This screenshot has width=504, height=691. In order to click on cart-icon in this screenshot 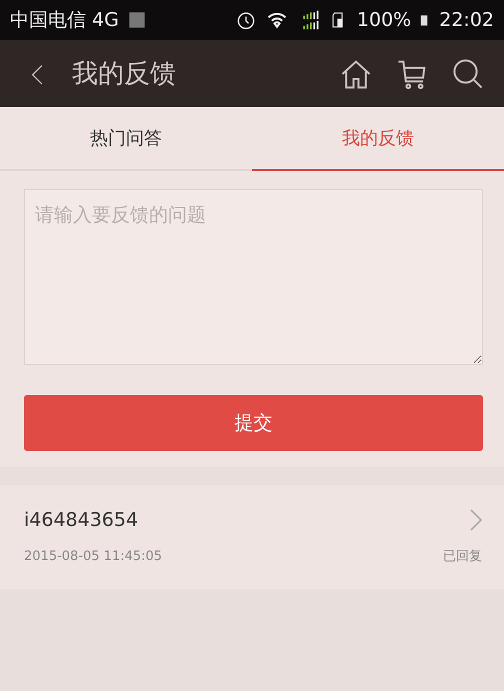, I will do `click(412, 74)`.